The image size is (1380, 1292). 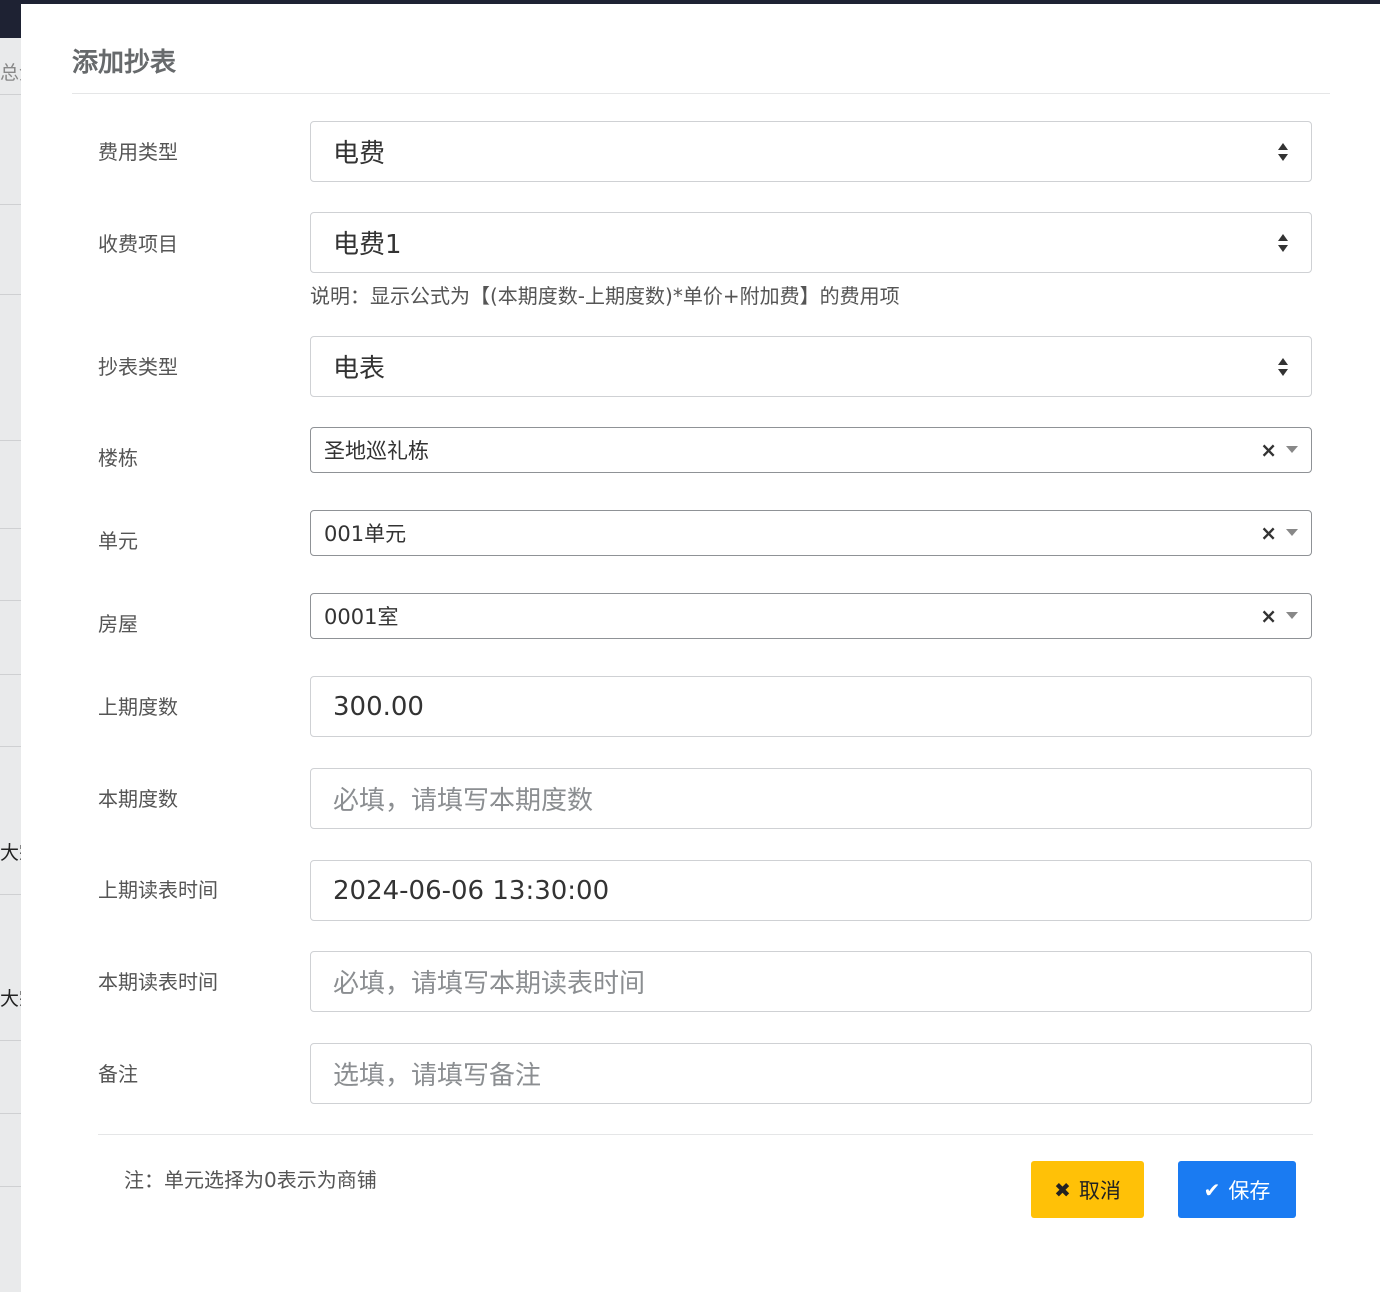 I want to click on charge-item-hint: 说明：显示公式为【(本期度数-上期度数)*单价+附加费】的费用项, so click(x=605, y=296).